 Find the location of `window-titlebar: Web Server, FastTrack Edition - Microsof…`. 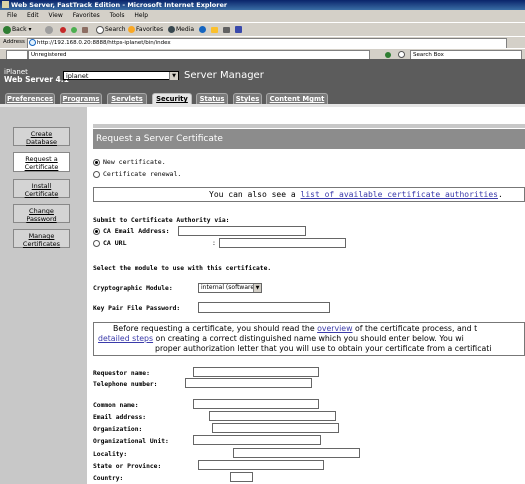

window-titlebar: Web Server, FastTrack Edition - Microsof… is located at coordinates (262, 5).